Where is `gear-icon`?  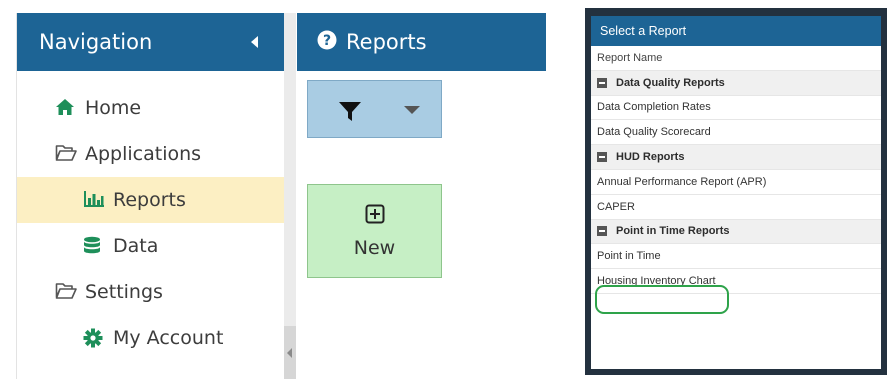
gear-icon is located at coordinates (94, 338).